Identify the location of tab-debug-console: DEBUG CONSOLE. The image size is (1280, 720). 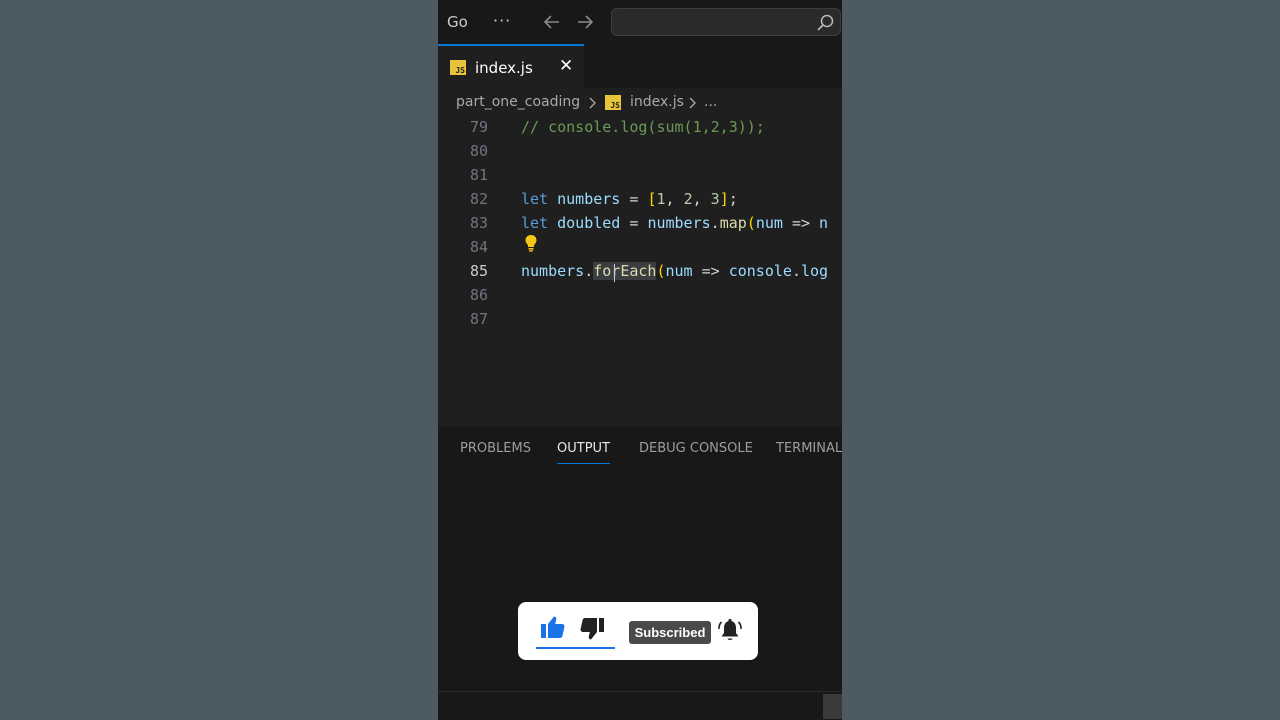
(696, 448).